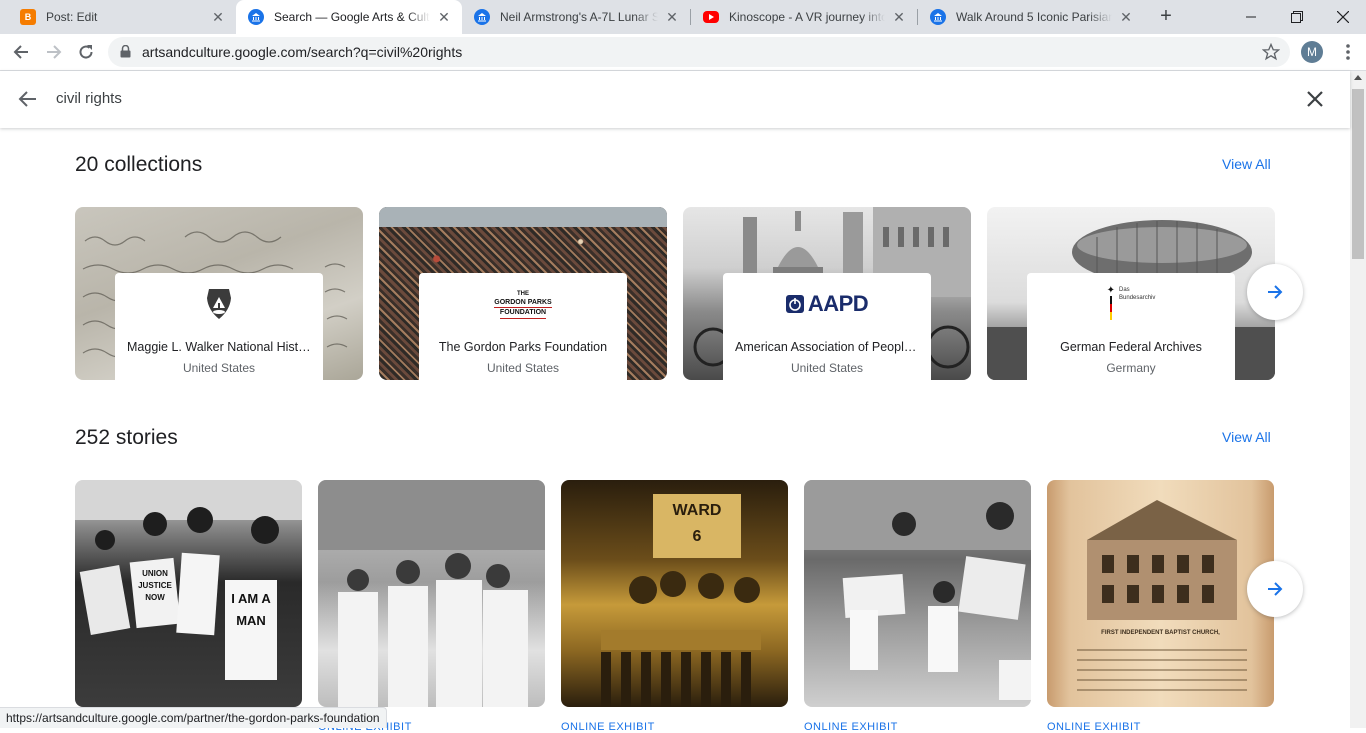 This screenshot has height=733, width=1366. Describe the element at coordinates (251, 609) in the screenshot. I see `protest-sign-text: I AM A MAN` at that location.